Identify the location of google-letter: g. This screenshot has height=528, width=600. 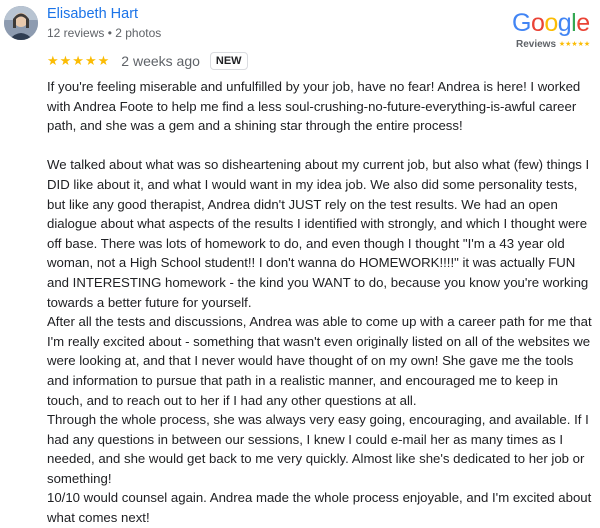
(564, 23).